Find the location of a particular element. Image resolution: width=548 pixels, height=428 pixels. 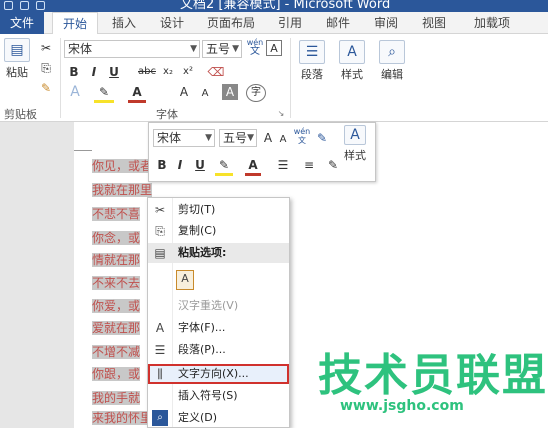

clear-format-icon: ⌫ is located at coordinates (216, 72).